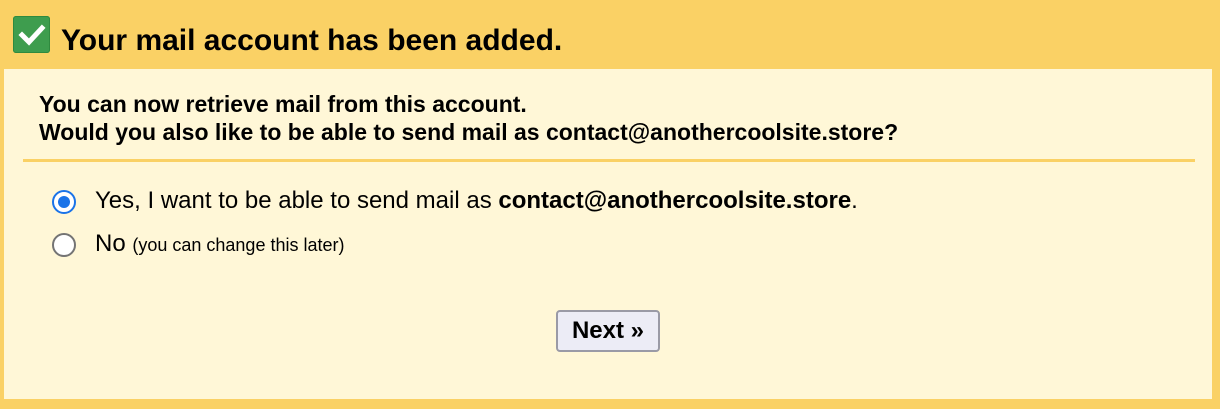 The image size is (1220, 409). I want to click on checkmark-icon, so click(32, 35).